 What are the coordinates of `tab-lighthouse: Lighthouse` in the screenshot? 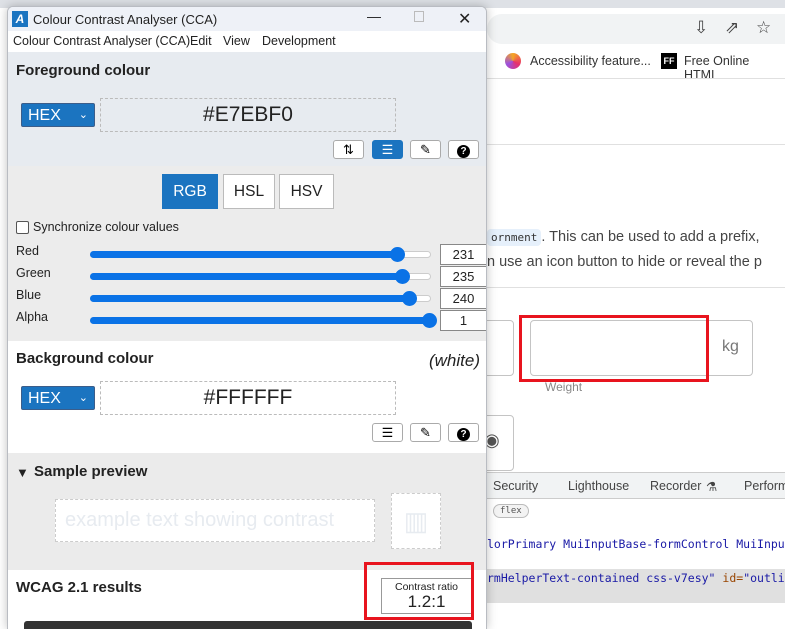 It's located at (598, 486).